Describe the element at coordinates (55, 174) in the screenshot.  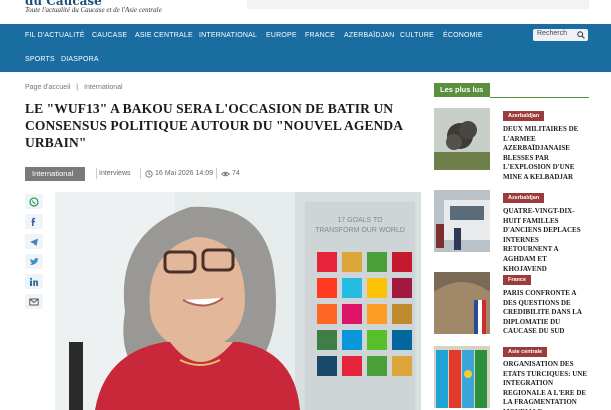
I see `category-badge: International` at that location.